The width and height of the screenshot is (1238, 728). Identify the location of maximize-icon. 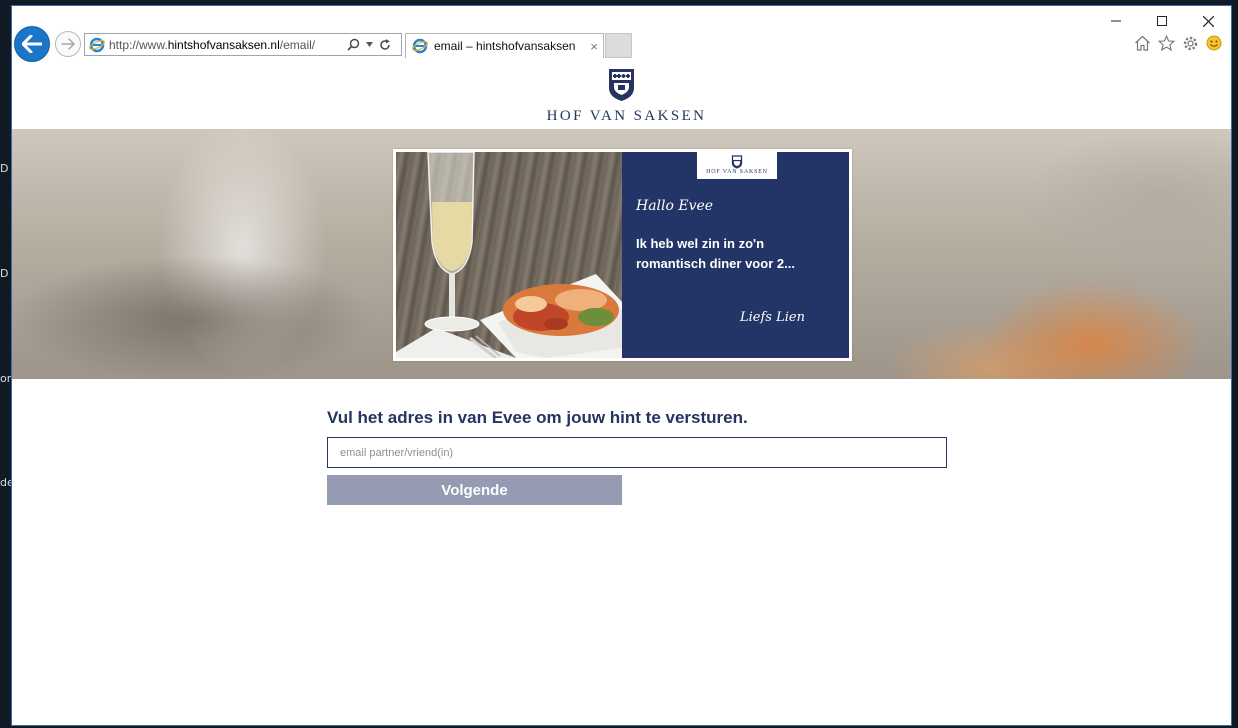
(1162, 21).